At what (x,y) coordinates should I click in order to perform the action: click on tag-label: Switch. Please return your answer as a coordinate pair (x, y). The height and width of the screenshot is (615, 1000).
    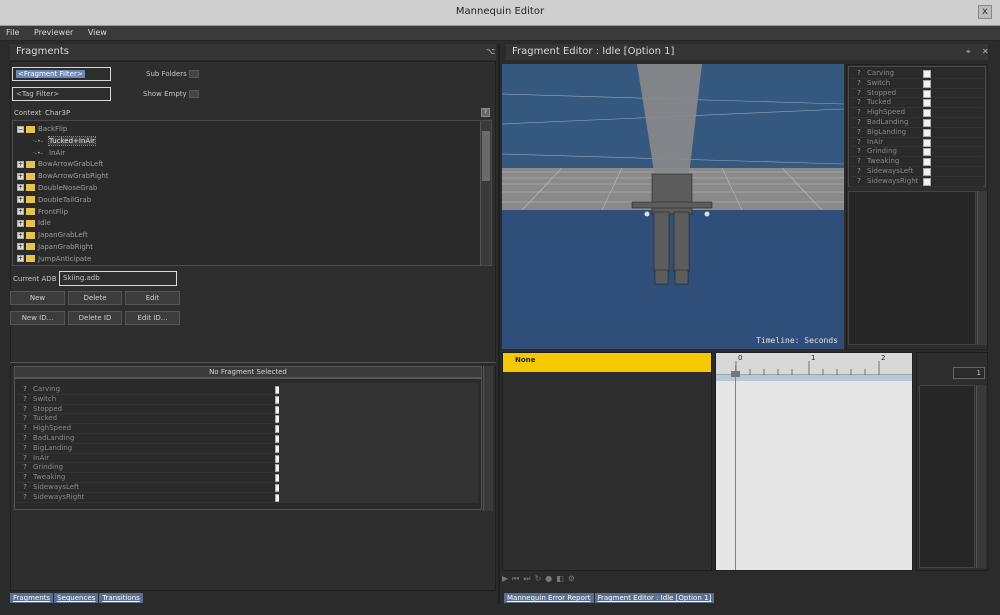
    Looking at the image, I should click on (879, 82).